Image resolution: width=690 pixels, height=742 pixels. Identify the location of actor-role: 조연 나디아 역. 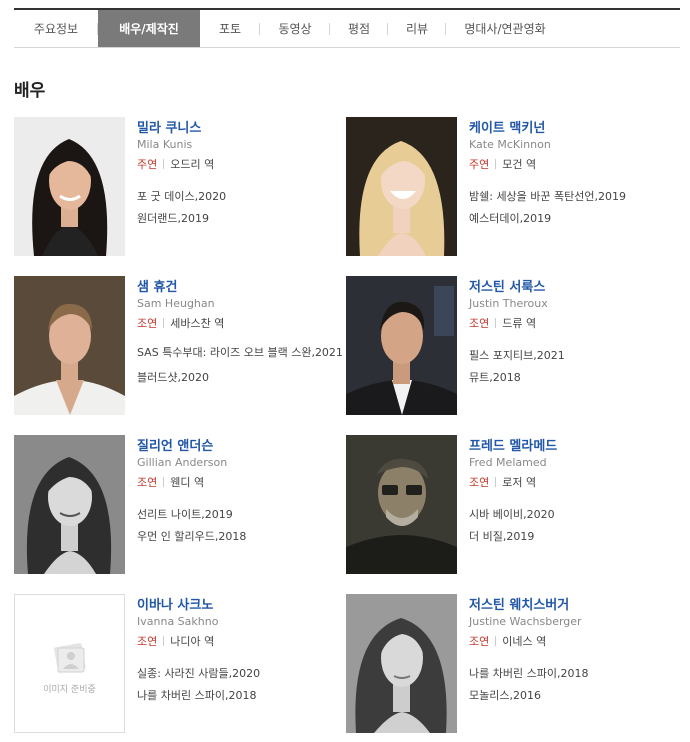
(175, 641).